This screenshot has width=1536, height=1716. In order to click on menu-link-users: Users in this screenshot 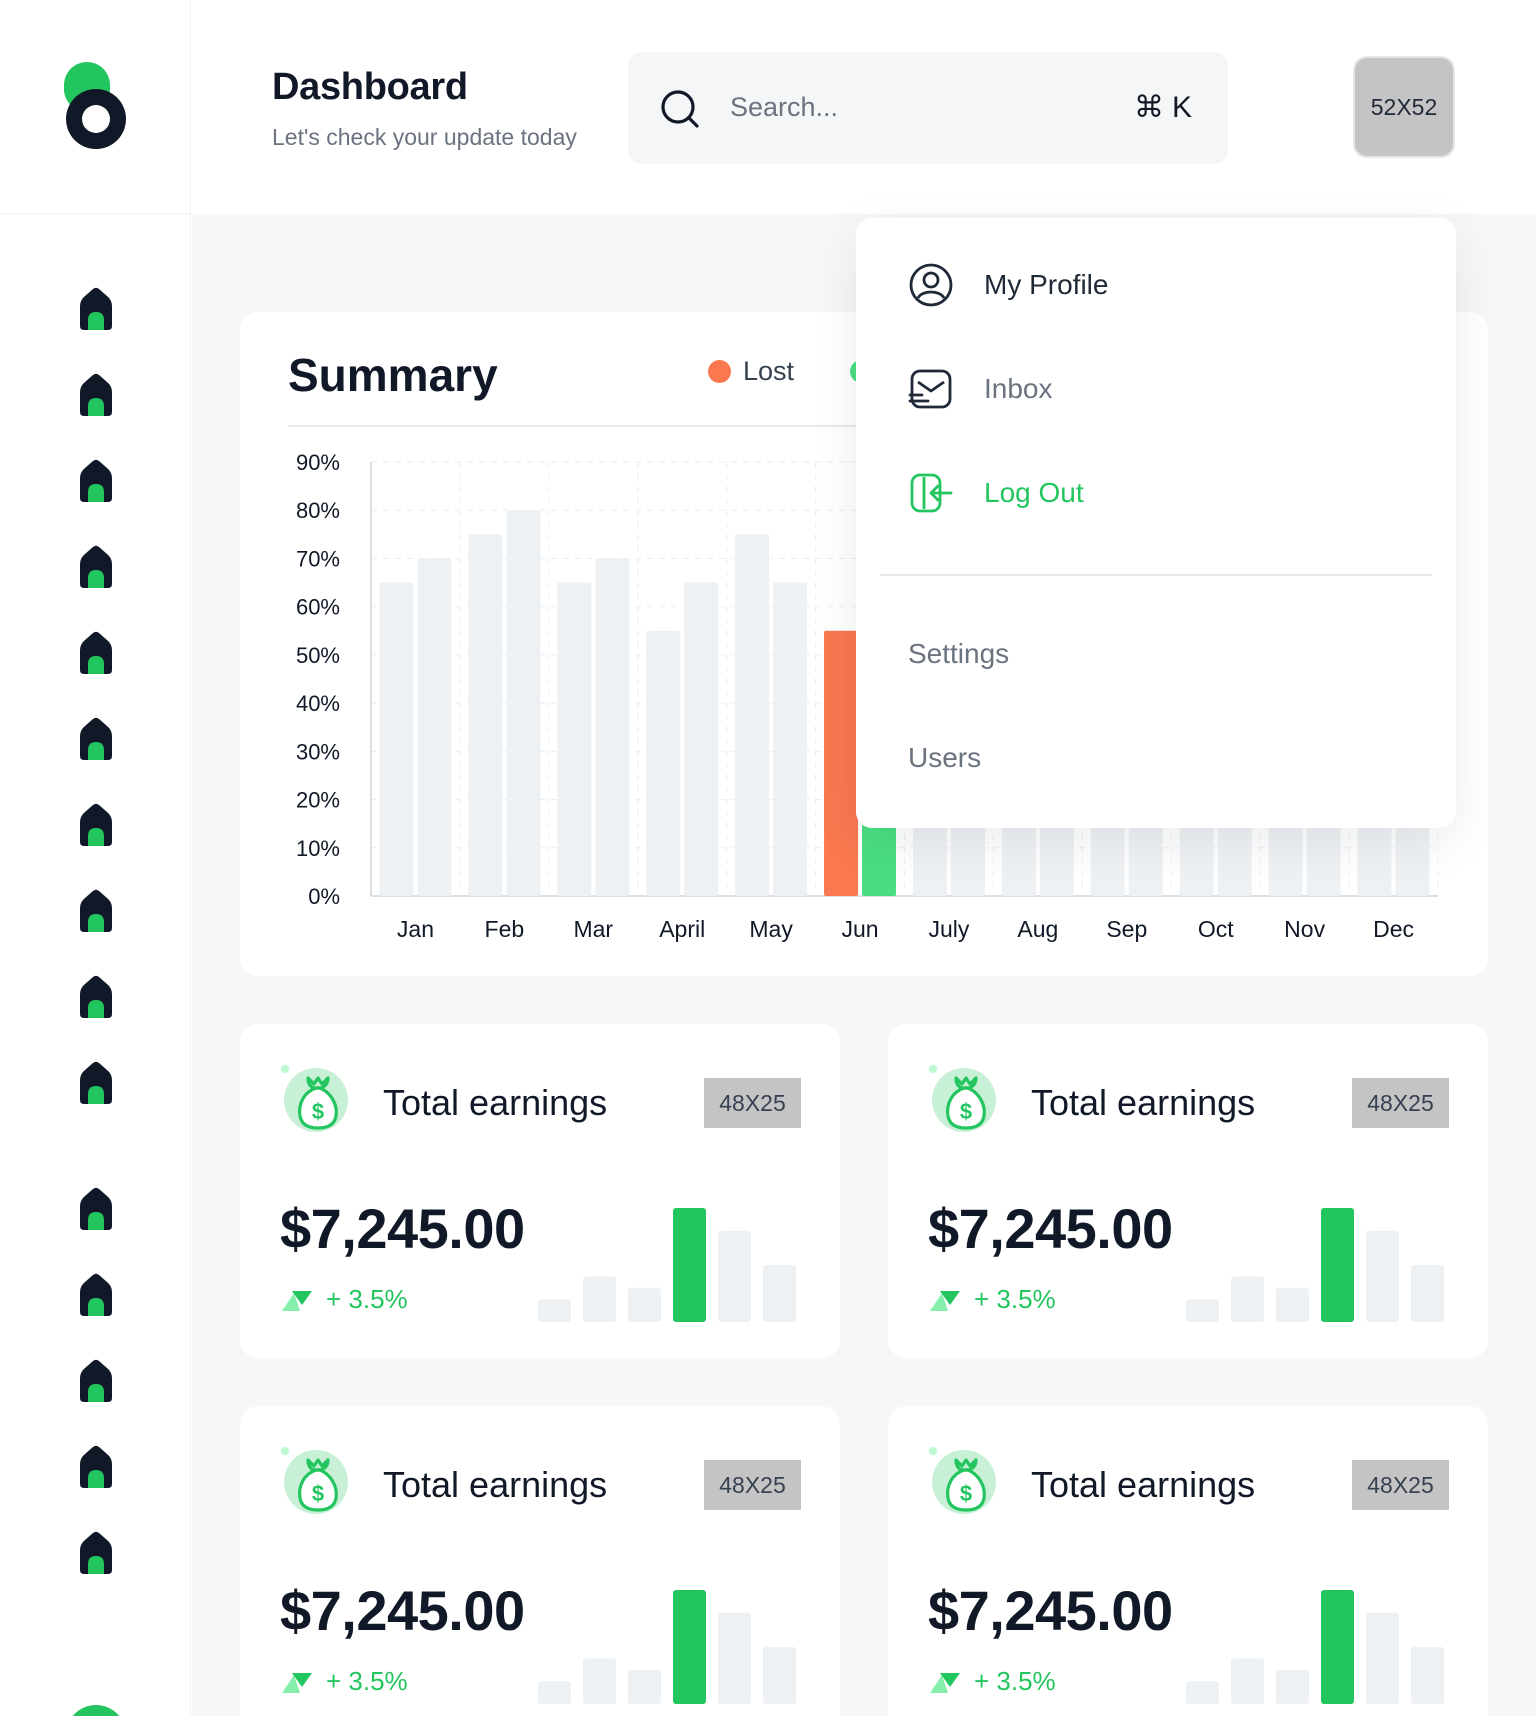, I will do `click(944, 758)`.